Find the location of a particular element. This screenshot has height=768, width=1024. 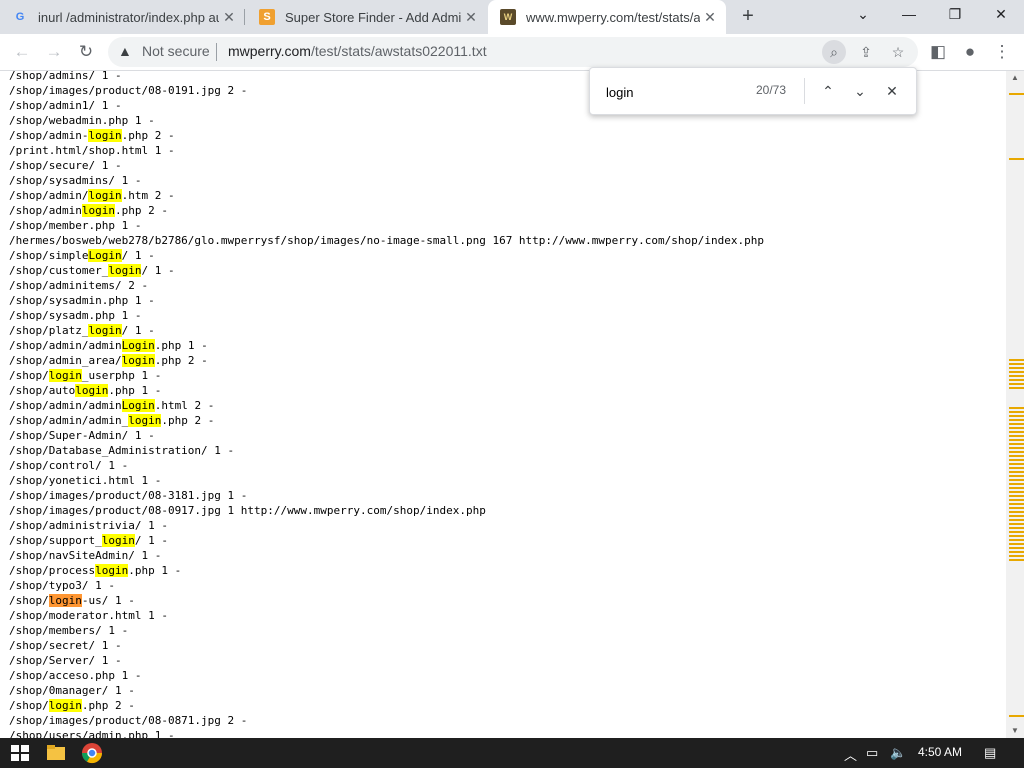

log-line: /shop/autologin.php 1 - is located at coordinates (85, 390).